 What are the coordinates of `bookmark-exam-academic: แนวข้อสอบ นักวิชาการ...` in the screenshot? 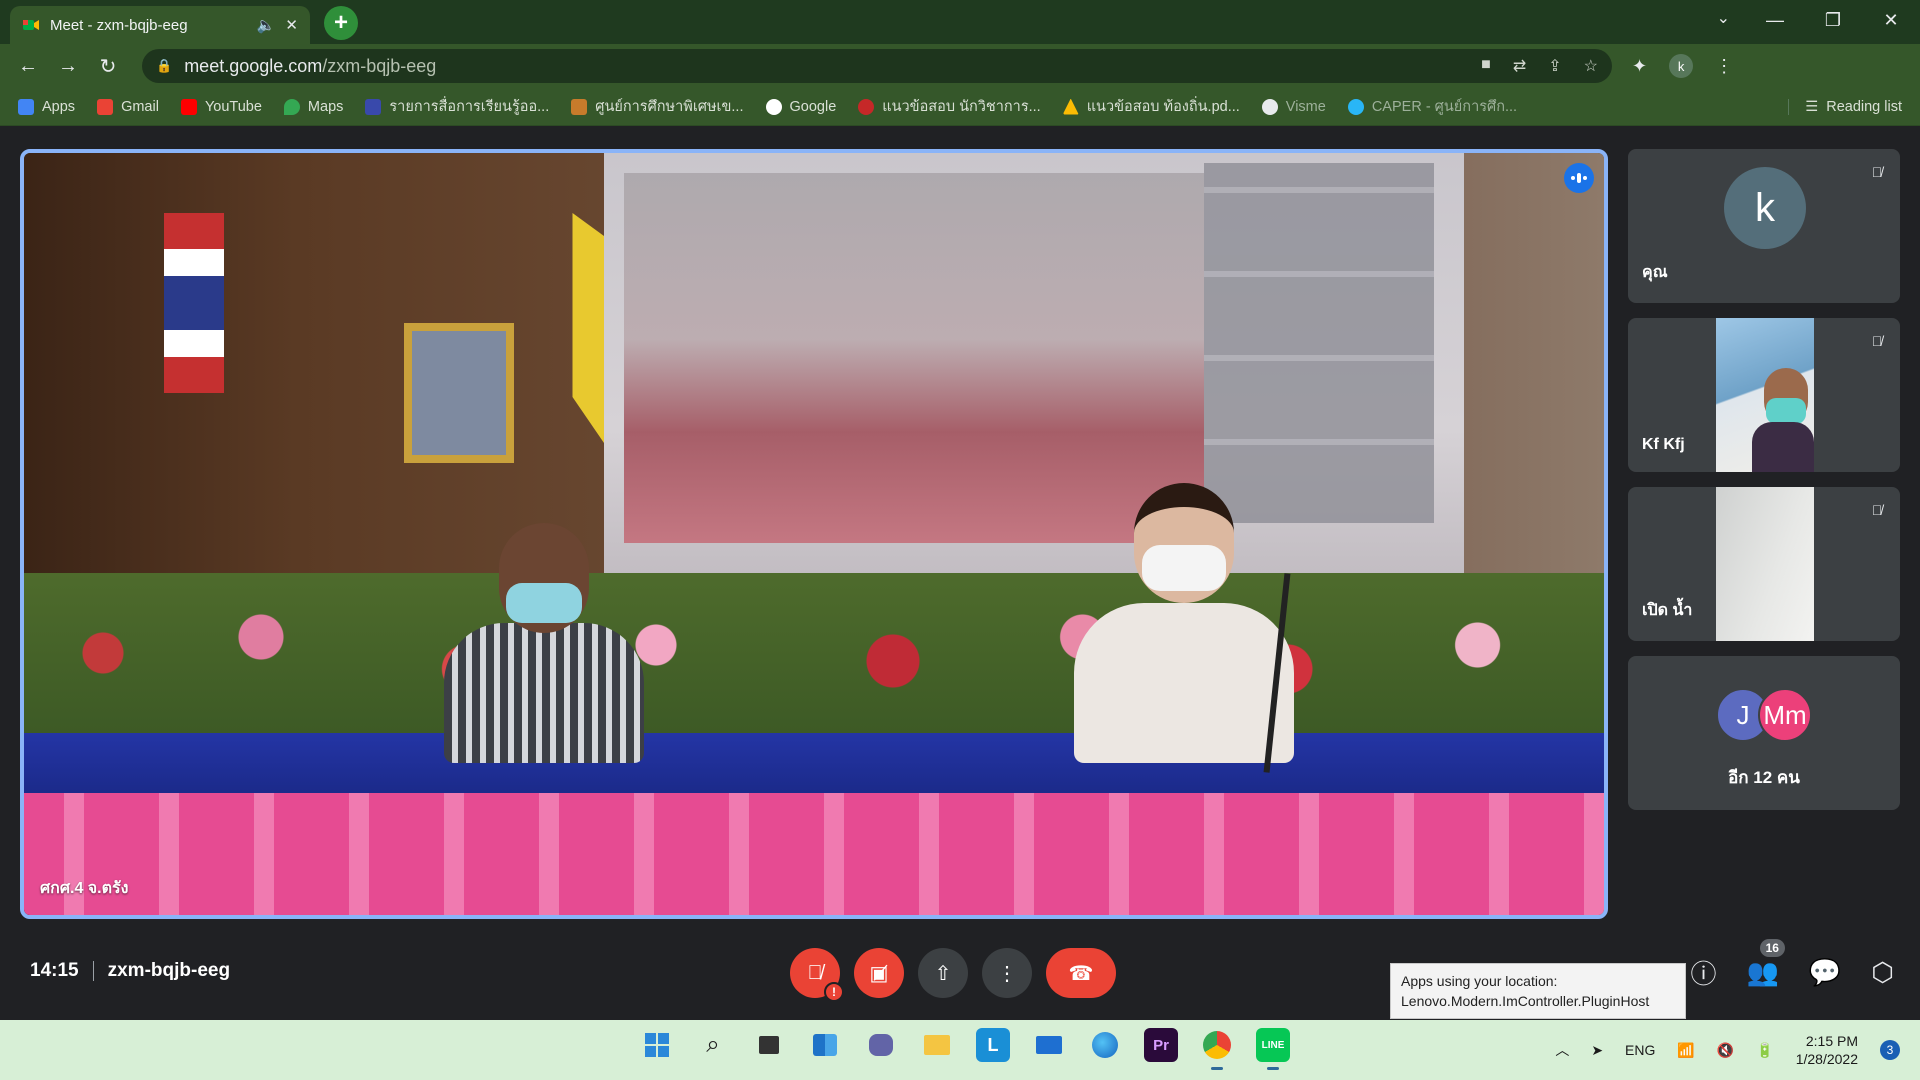 It's located at (949, 106).